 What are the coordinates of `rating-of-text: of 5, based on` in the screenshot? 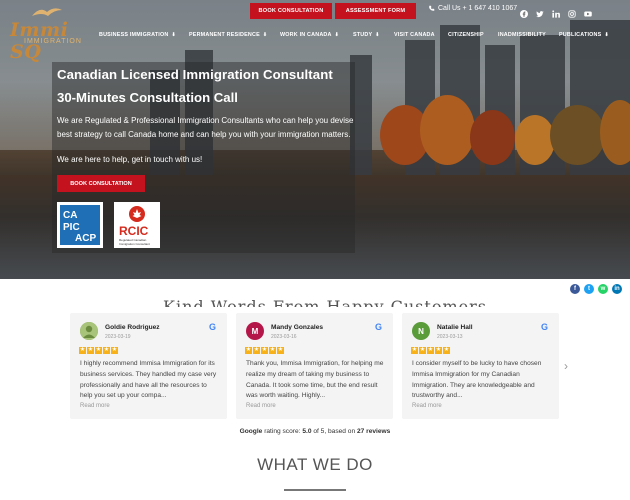 It's located at (334, 431).